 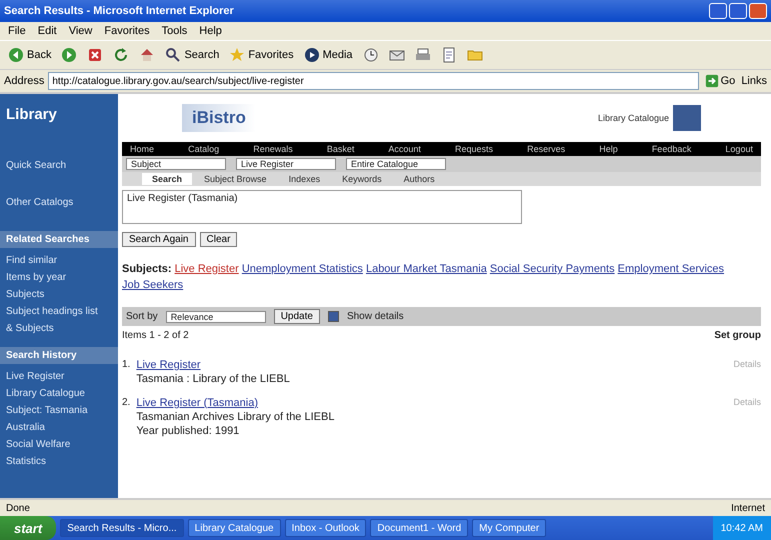 I want to click on checkbox, so click(x=333, y=316).